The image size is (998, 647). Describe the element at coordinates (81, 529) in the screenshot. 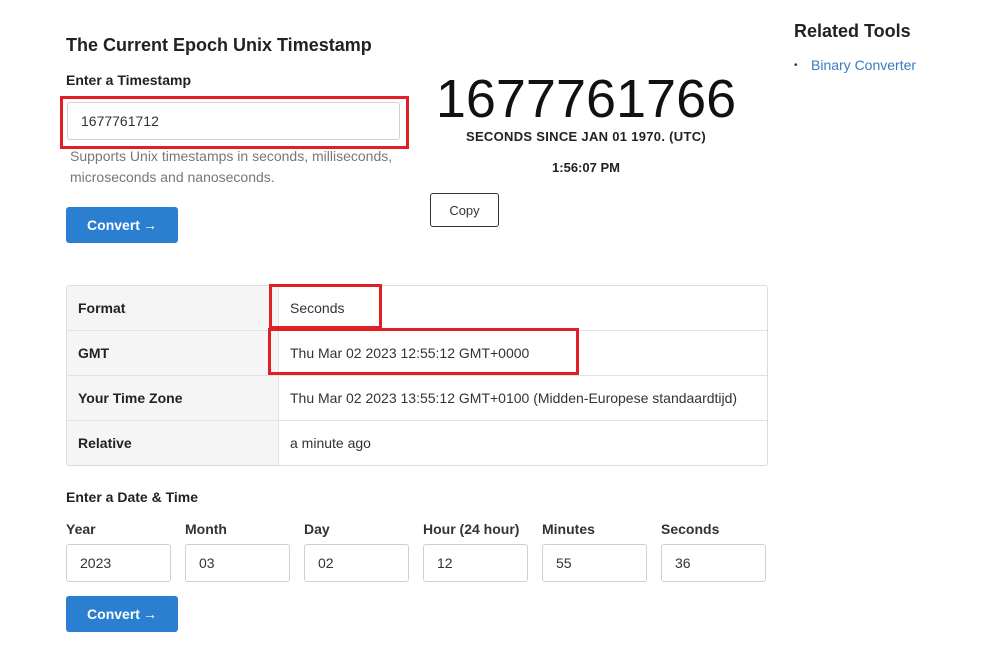

I see `year-label: Year` at that location.